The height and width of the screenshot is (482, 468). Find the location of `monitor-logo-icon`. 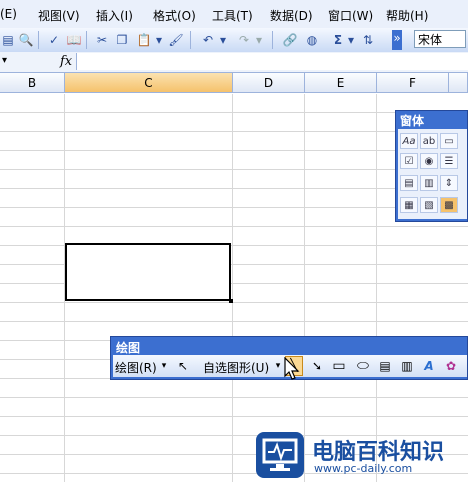

monitor-logo-icon is located at coordinates (280, 455).